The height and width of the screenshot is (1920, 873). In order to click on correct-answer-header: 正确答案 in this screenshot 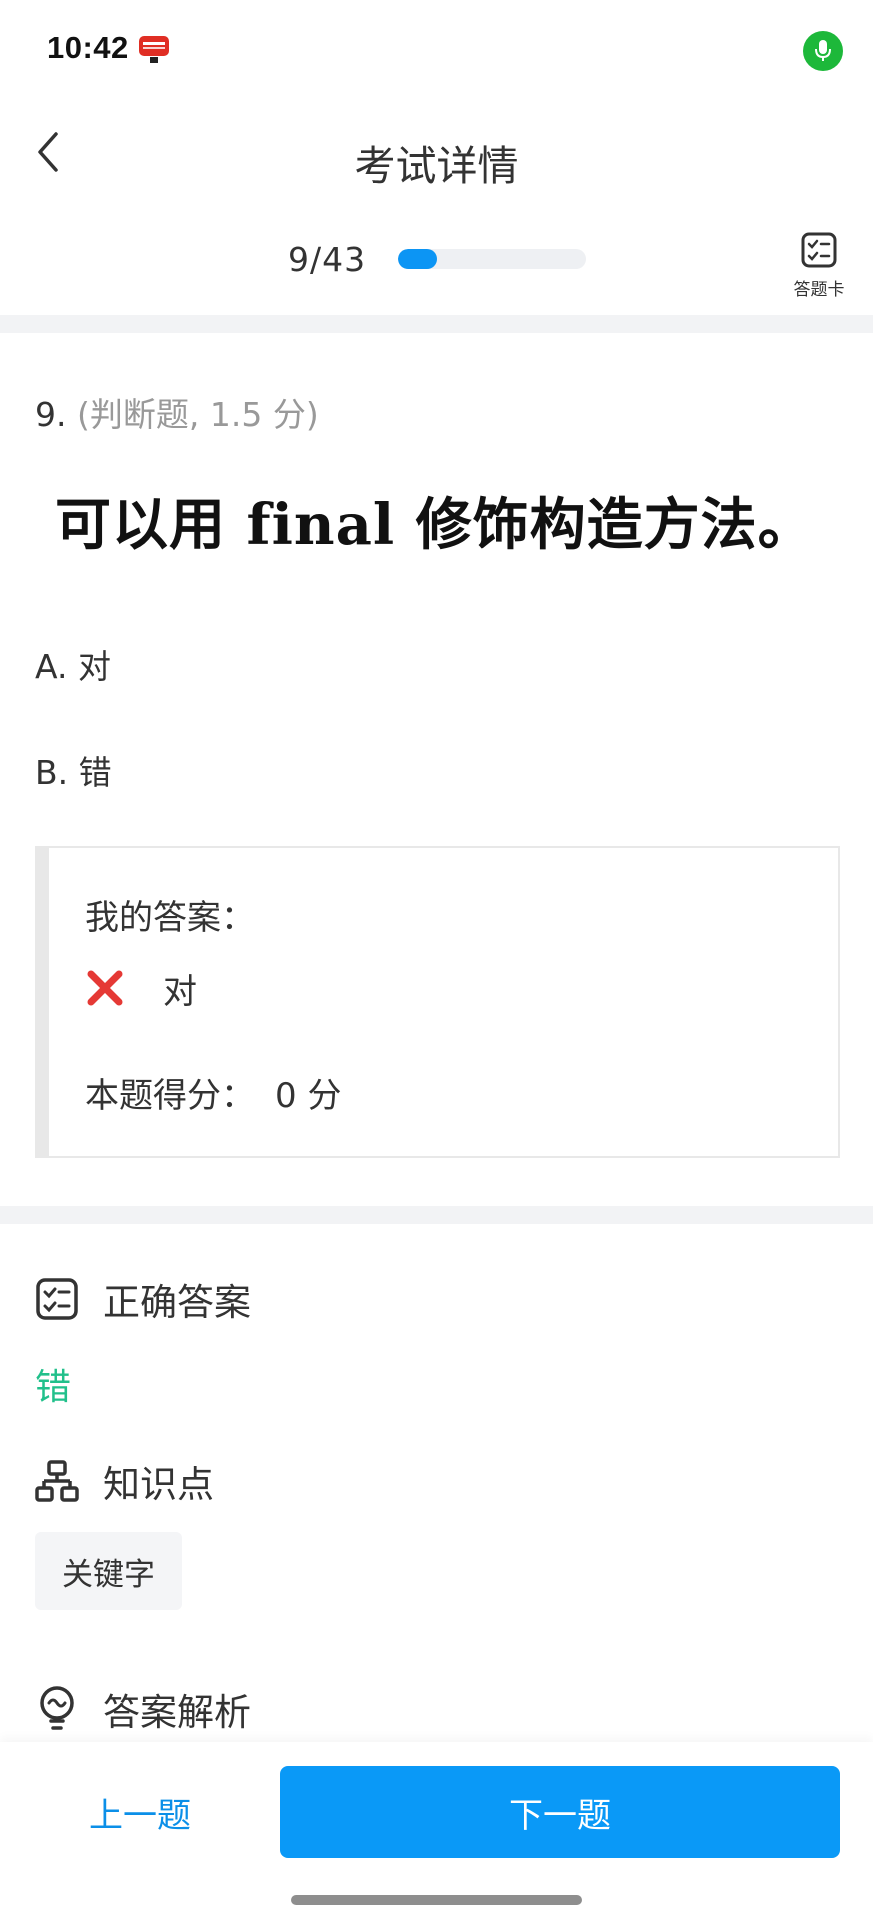, I will do `click(143, 1299)`.